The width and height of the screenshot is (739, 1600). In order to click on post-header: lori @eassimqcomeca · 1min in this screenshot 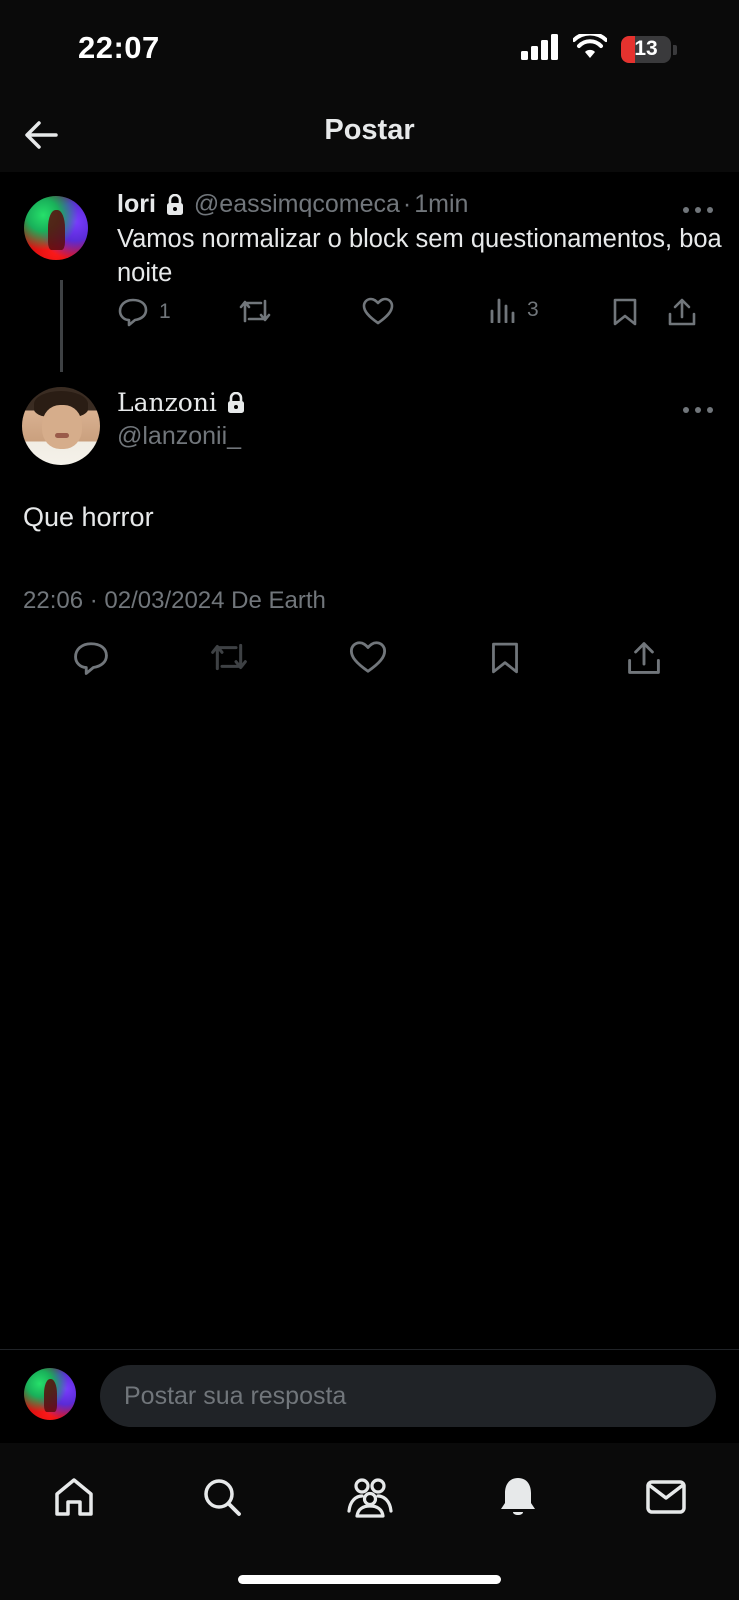, I will do `click(292, 204)`.